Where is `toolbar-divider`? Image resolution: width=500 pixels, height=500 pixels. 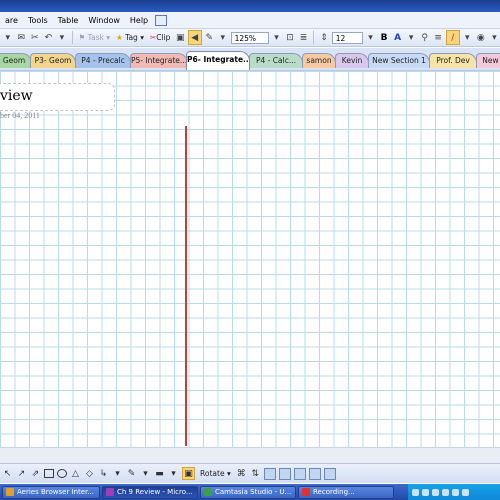 toolbar-divider is located at coordinates (72, 37).